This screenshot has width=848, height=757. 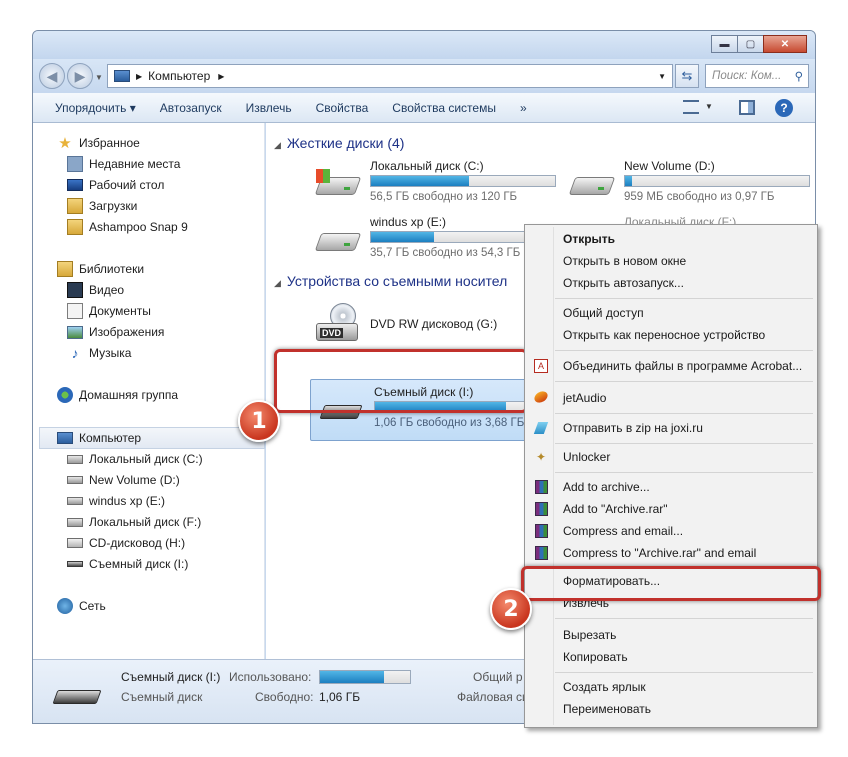 What do you see at coordinates (126, 543) in the screenshot?
I see `sidebar-item-drive-h: CD-дисковод (H:)` at bounding box center [126, 543].